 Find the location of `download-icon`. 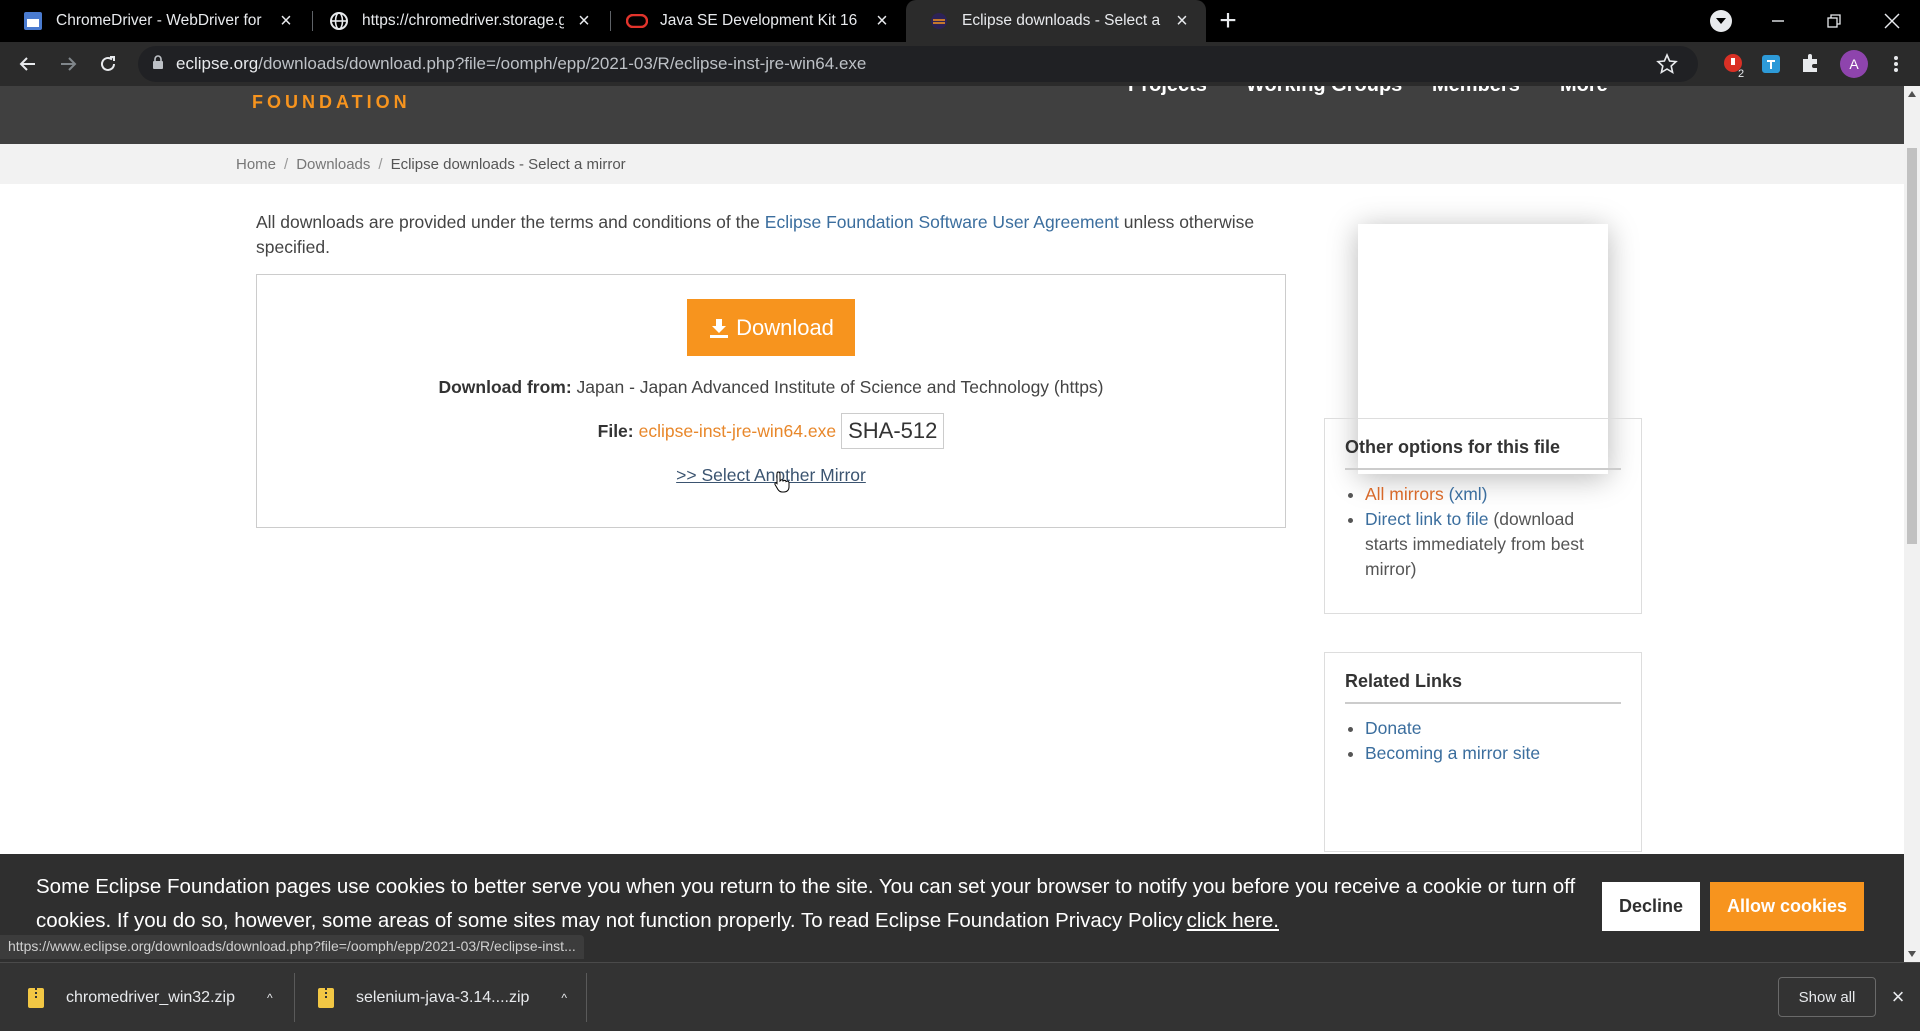

download-icon is located at coordinates (719, 328).